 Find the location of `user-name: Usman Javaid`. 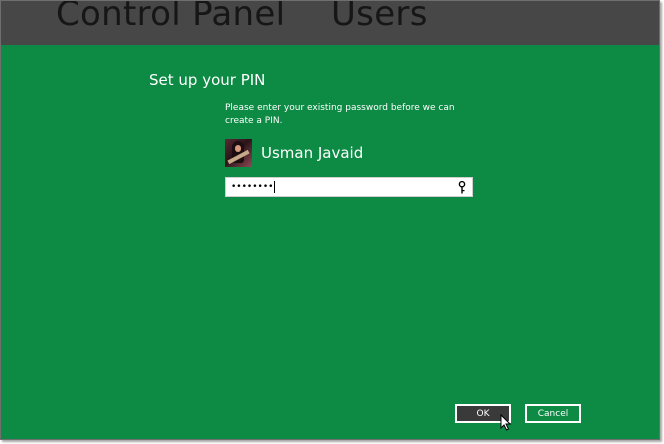

user-name: Usman Javaid is located at coordinates (312, 153).